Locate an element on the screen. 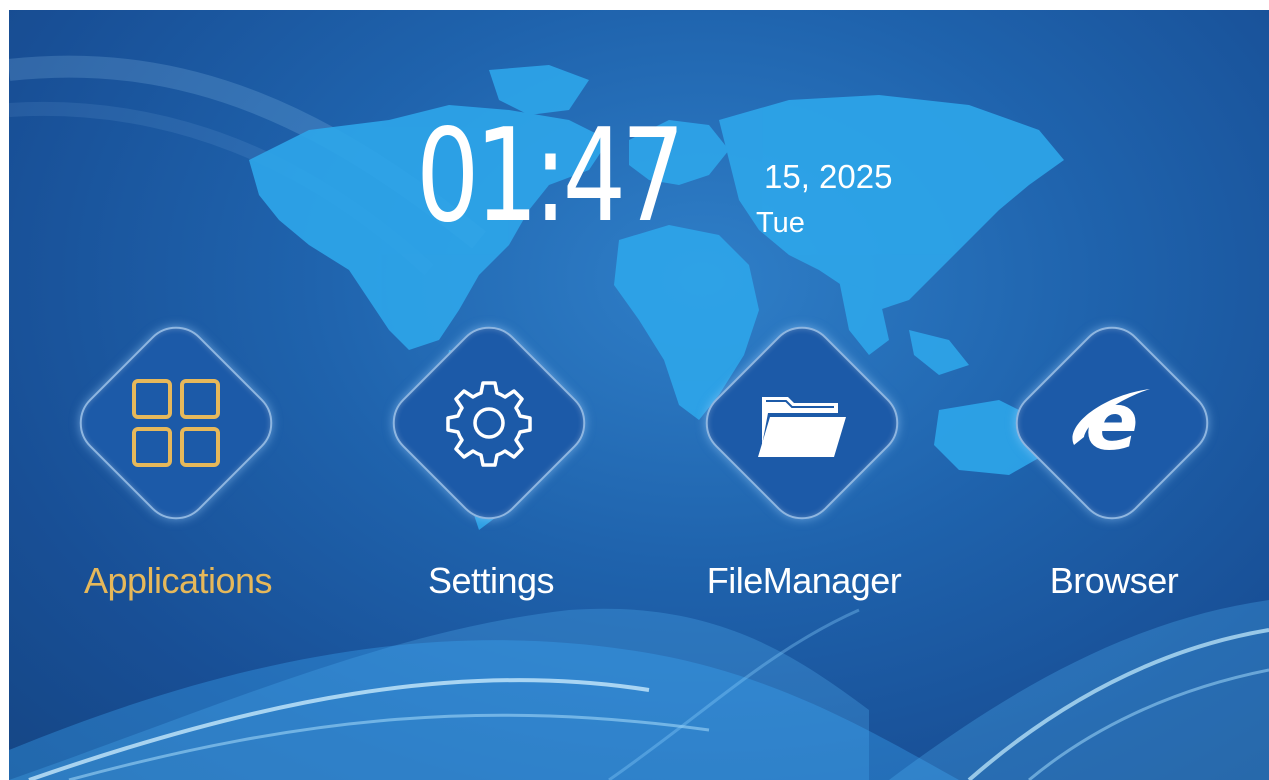  apps-grid-icon is located at coordinates (176, 423).